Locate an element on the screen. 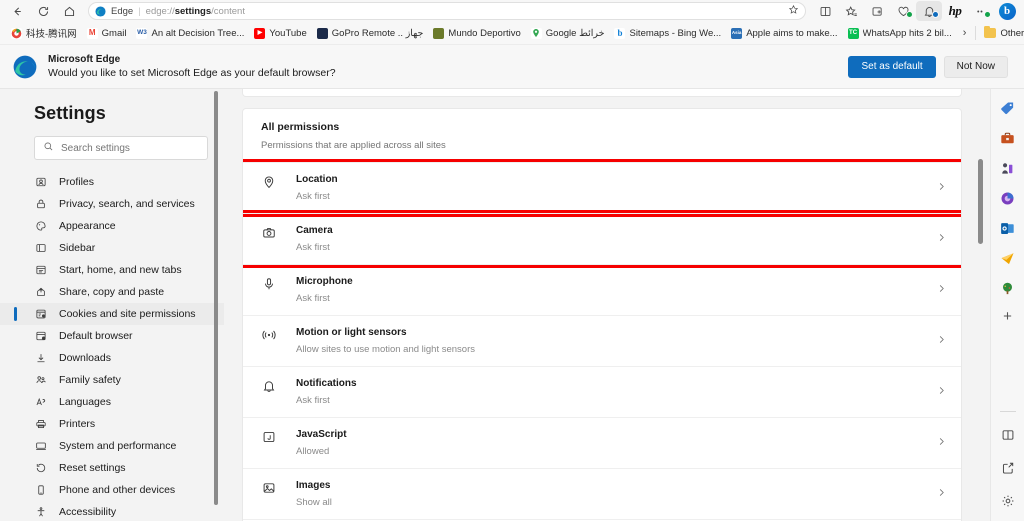 This screenshot has width=1024, height=521. image-creator-icon is located at coordinates (1008, 198).